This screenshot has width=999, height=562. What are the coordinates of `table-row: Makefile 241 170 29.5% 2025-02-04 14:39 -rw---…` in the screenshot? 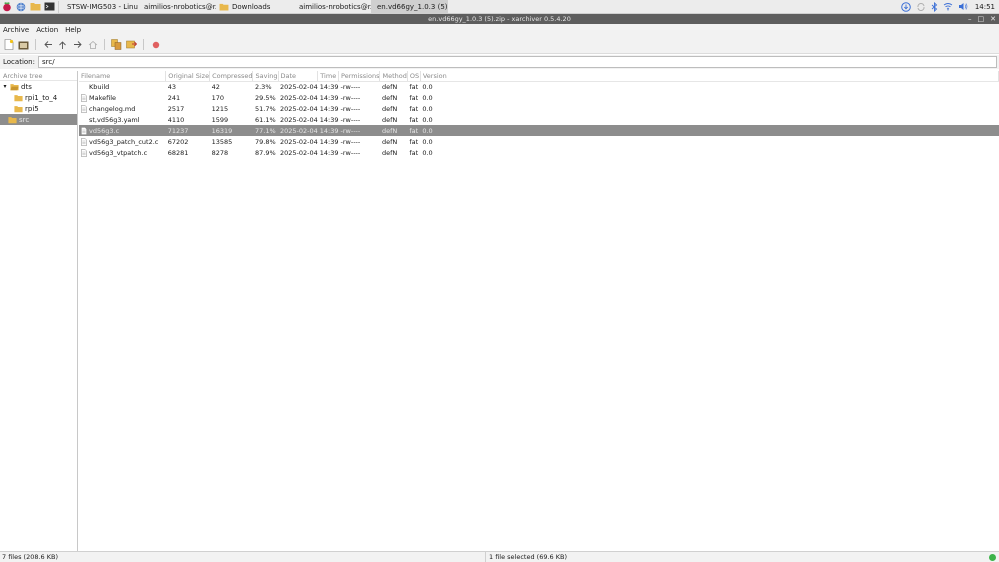 It's located at (539, 97).